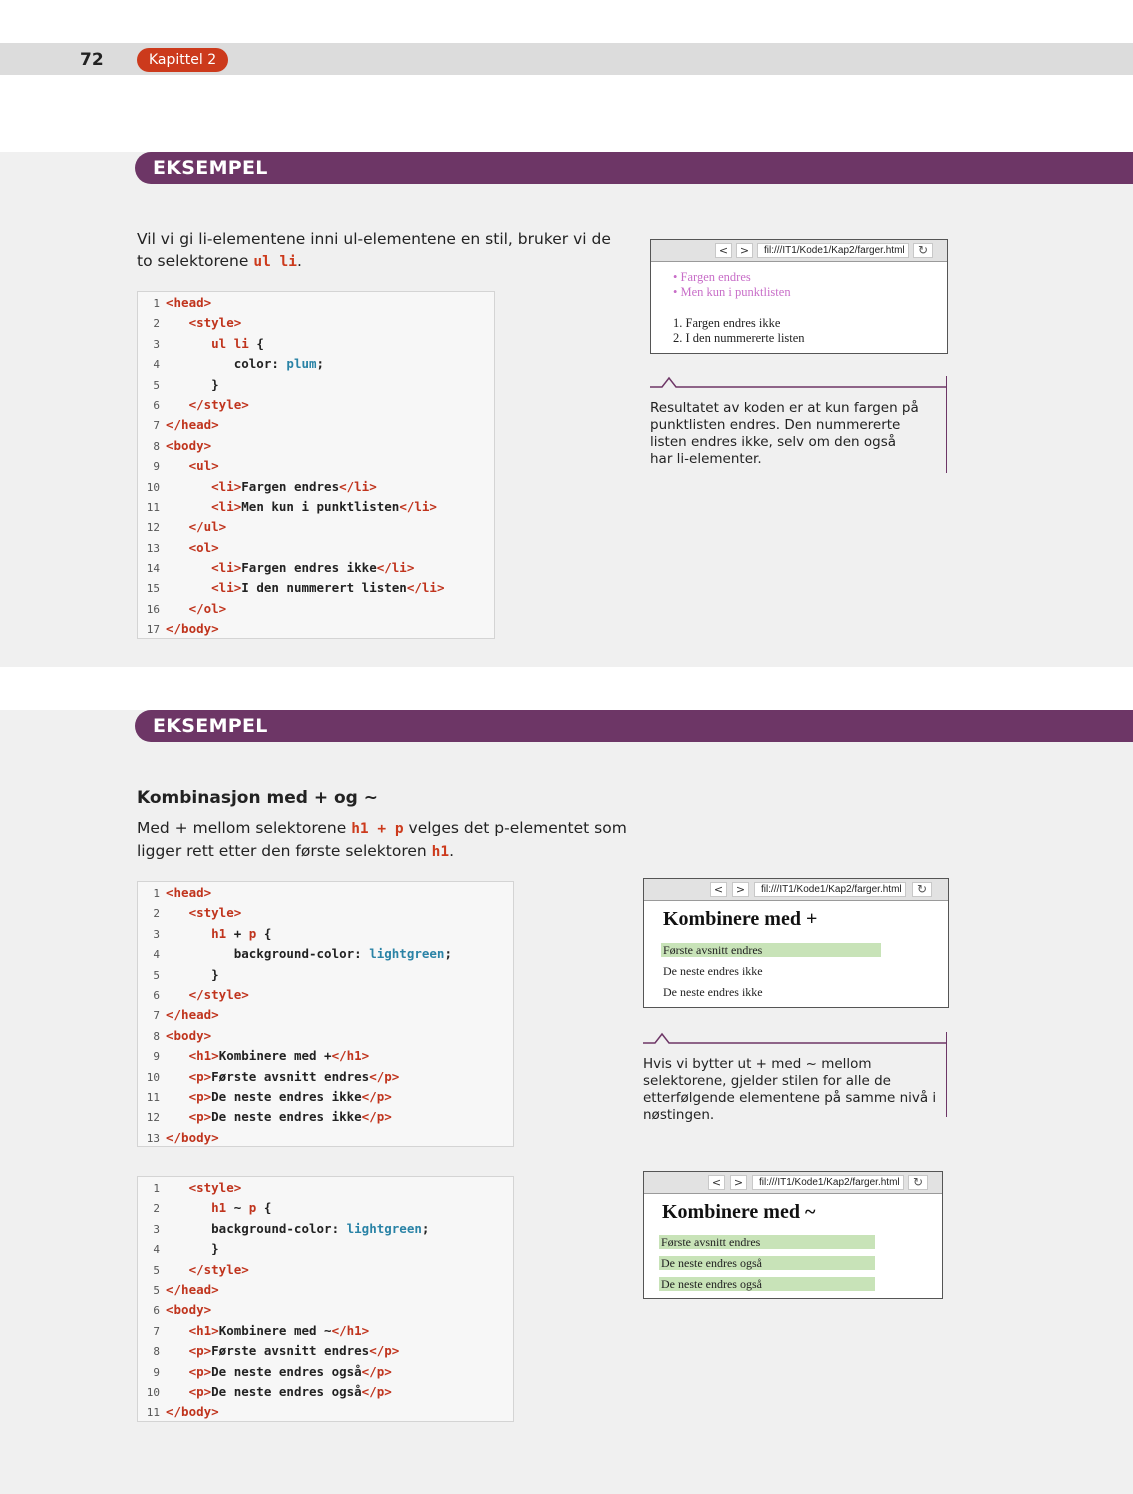 The height and width of the screenshot is (1494, 1133). I want to click on list-item: • Men kun i punktlisten, so click(732, 292).